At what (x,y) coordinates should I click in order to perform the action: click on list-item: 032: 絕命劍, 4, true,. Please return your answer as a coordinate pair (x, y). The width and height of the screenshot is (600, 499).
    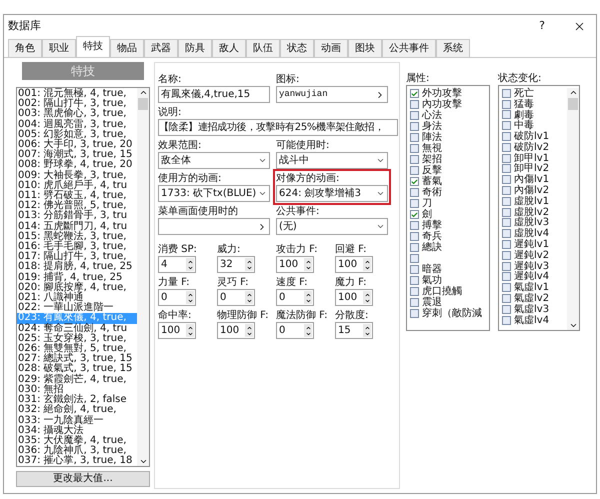
    Looking at the image, I should click on (77, 410).